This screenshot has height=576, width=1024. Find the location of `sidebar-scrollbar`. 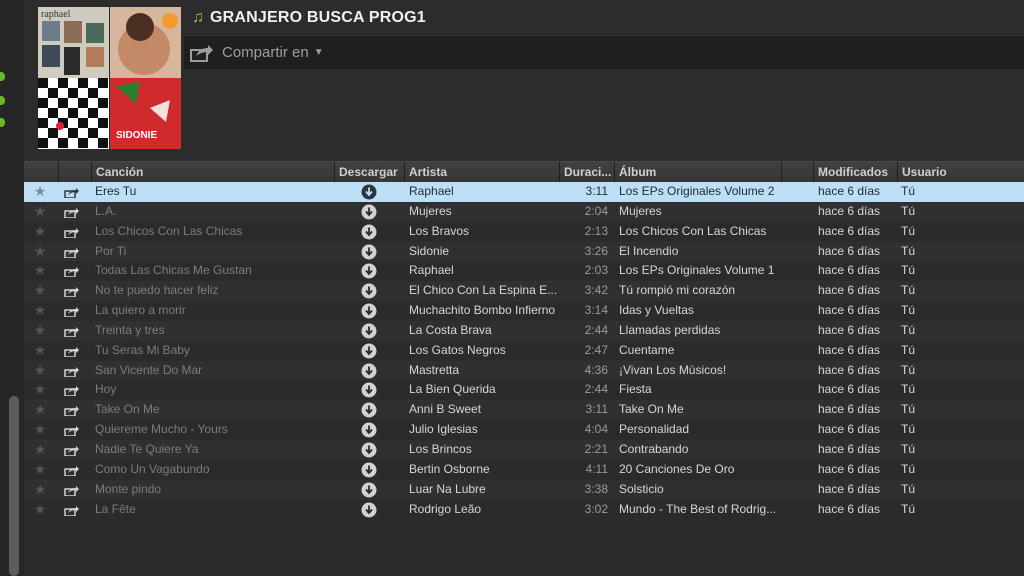

sidebar-scrollbar is located at coordinates (14, 486).